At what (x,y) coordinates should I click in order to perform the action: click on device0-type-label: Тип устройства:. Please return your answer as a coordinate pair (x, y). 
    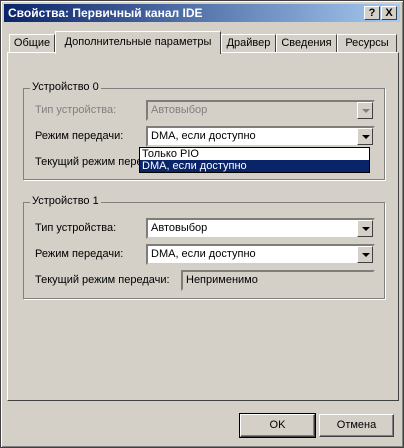
    Looking at the image, I should click on (76, 110).